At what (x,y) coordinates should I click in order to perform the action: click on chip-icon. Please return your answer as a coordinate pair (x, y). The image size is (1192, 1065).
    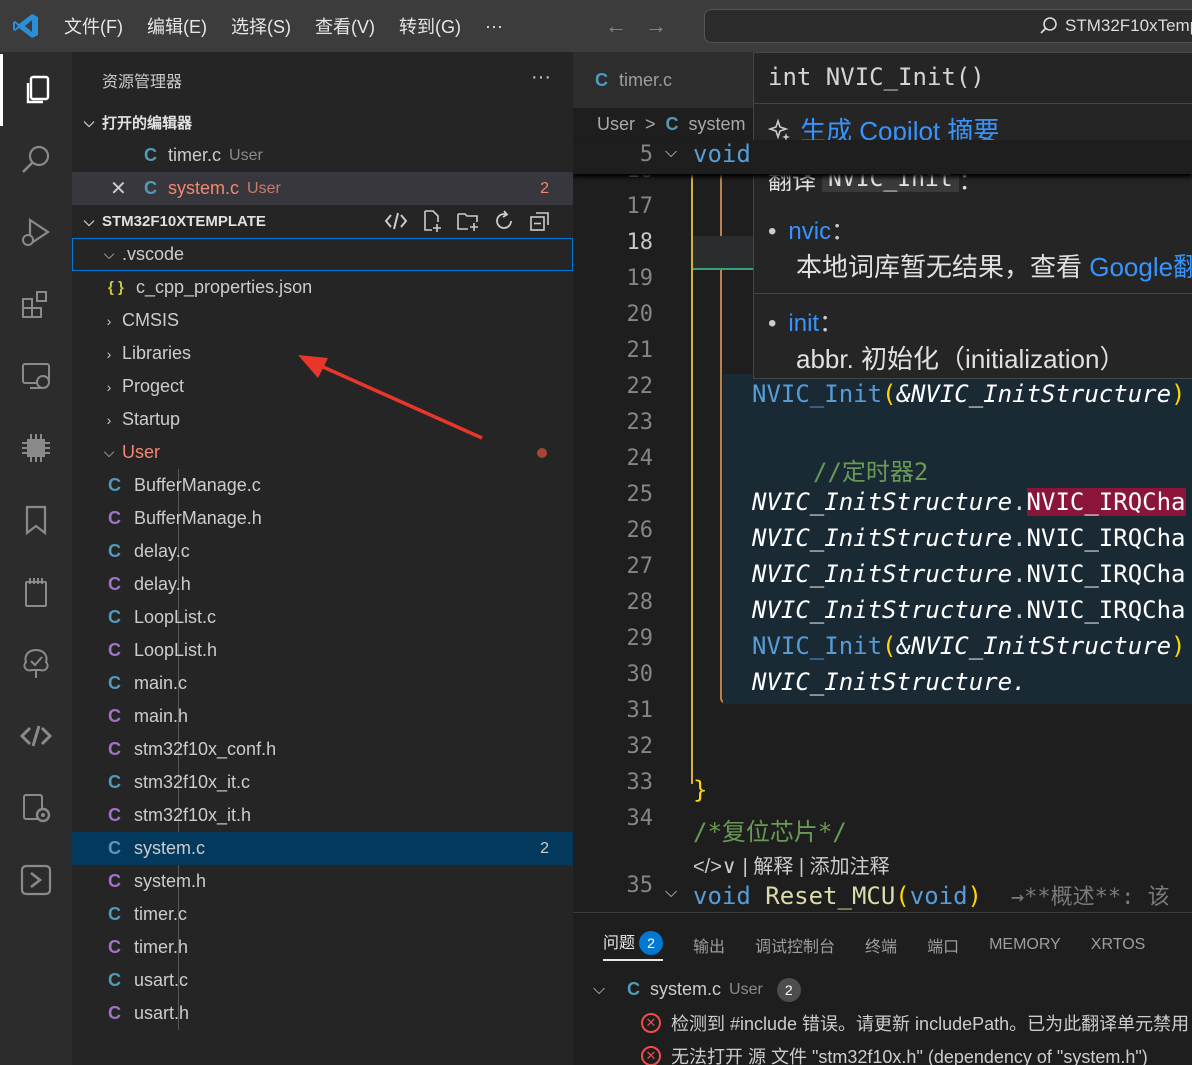
    Looking at the image, I should click on (36, 448).